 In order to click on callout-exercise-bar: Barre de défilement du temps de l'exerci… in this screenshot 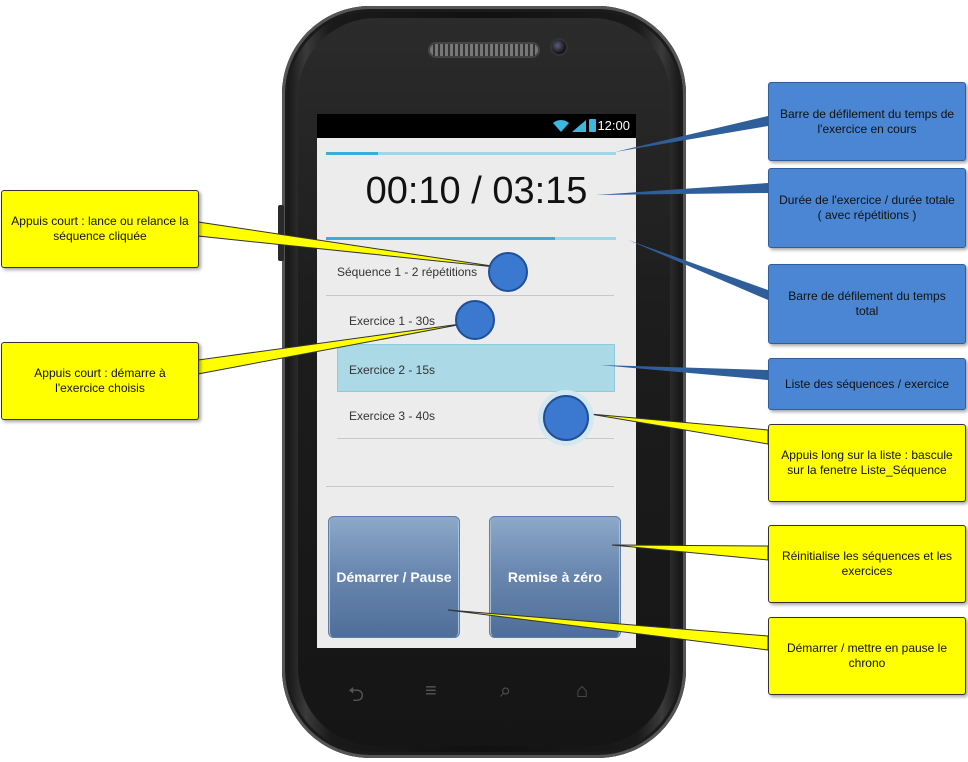, I will do `click(867, 121)`.